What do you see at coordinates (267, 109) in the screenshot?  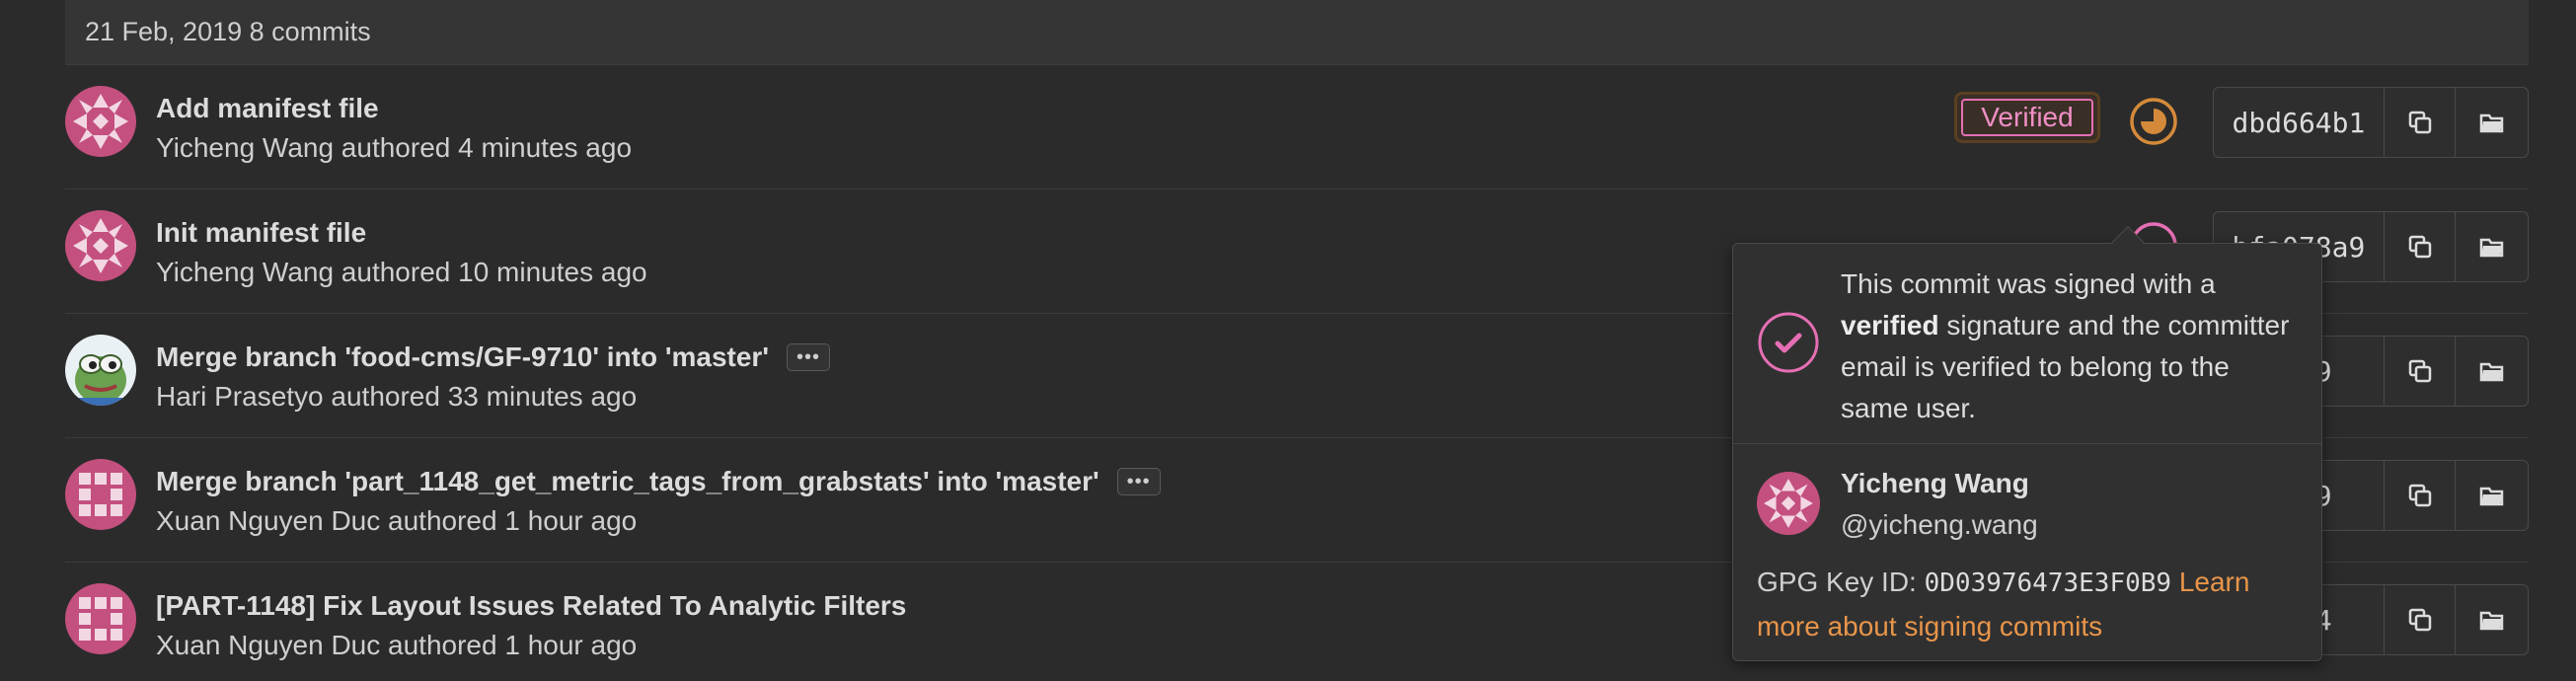 I see `commit-title: Add manifest file` at bounding box center [267, 109].